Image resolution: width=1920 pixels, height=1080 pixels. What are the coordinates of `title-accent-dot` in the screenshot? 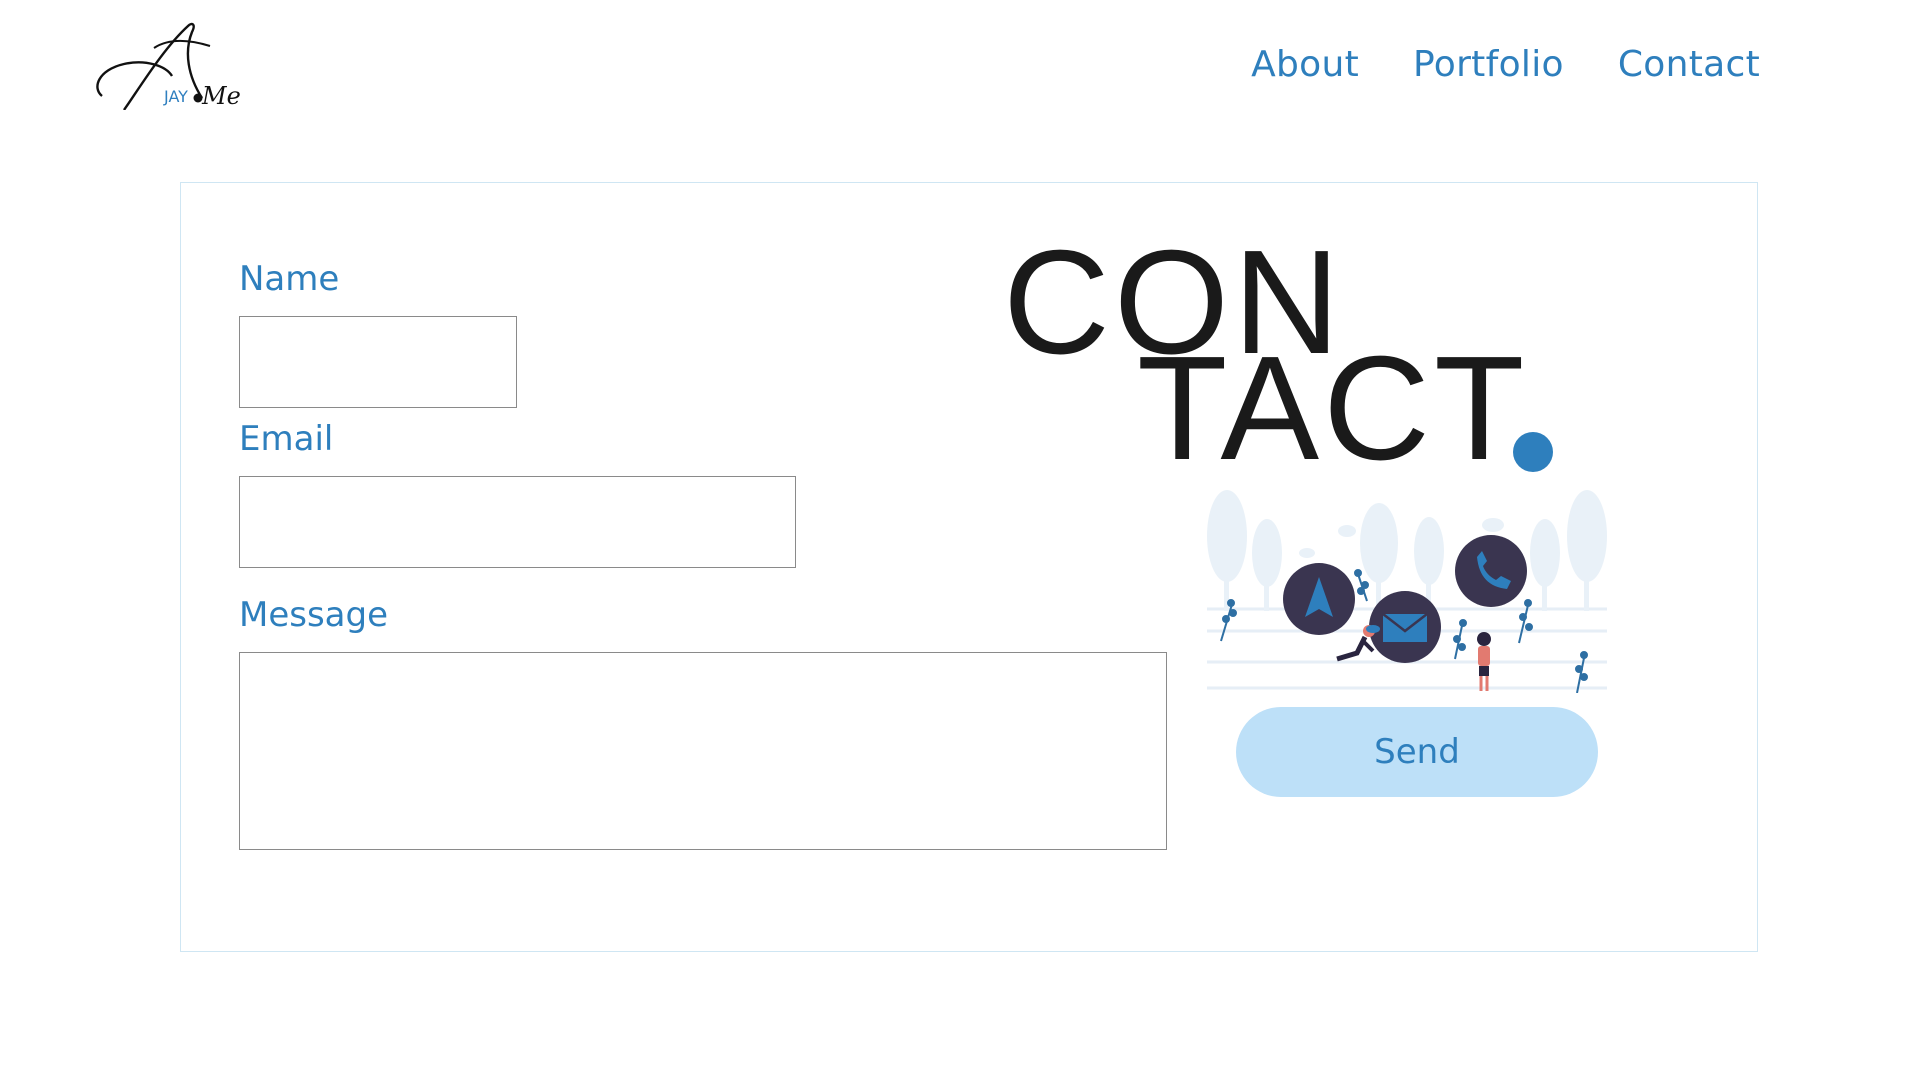 It's located at (1533, 452).